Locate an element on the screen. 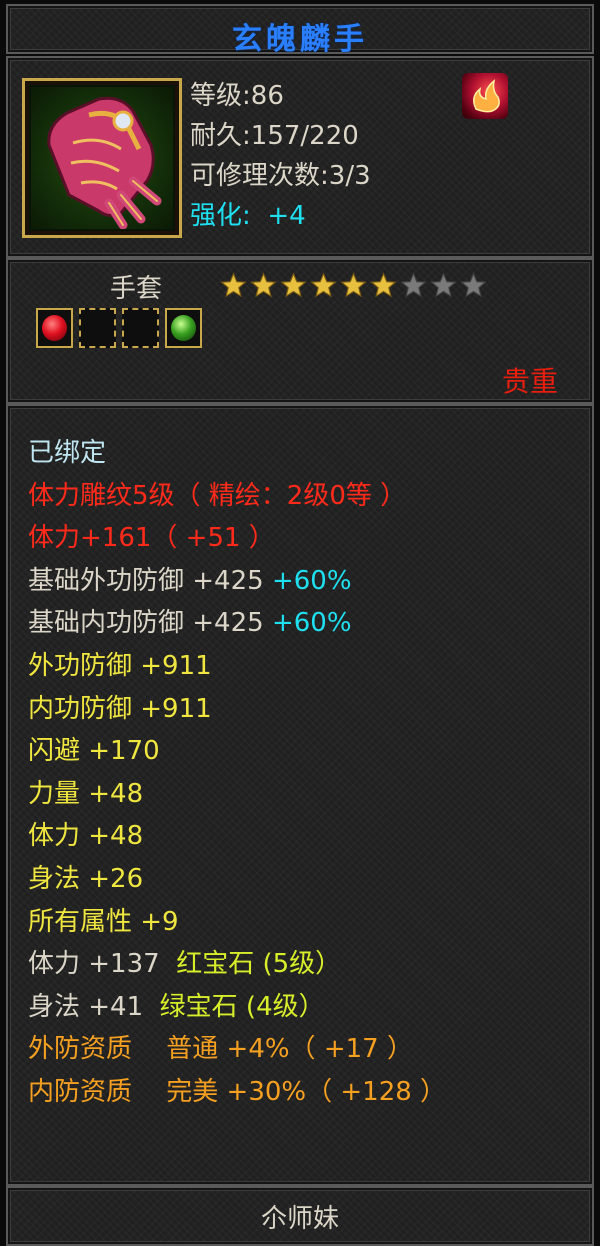 The image size is (600, 1246). enhance-label: 强化 is located at coordinates (216, 216).